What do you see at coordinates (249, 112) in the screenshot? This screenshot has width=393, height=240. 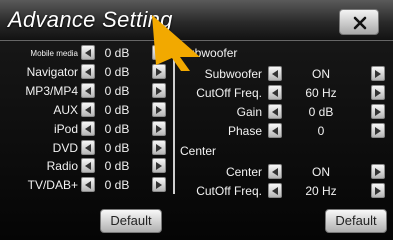 I see `setting-label: Gain` at bounding box center [249, 112].